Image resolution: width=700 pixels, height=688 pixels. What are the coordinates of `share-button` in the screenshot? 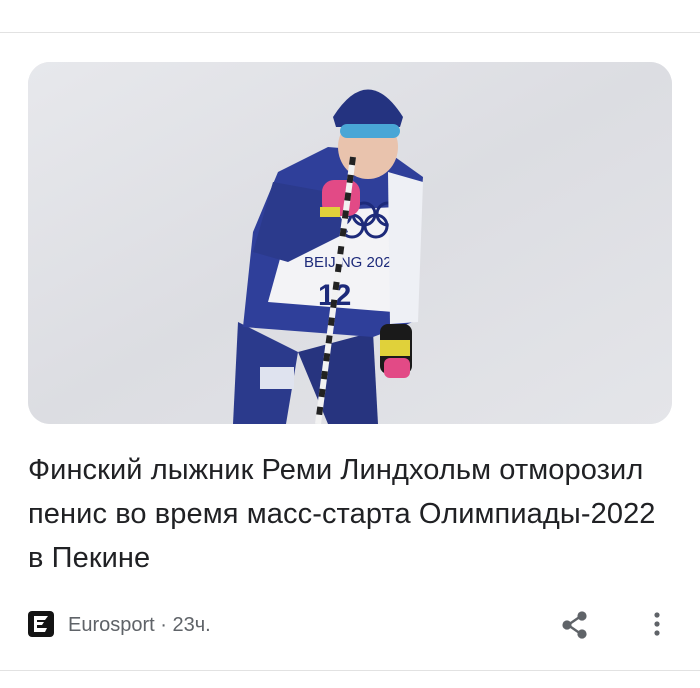 It's located at (575, 625).